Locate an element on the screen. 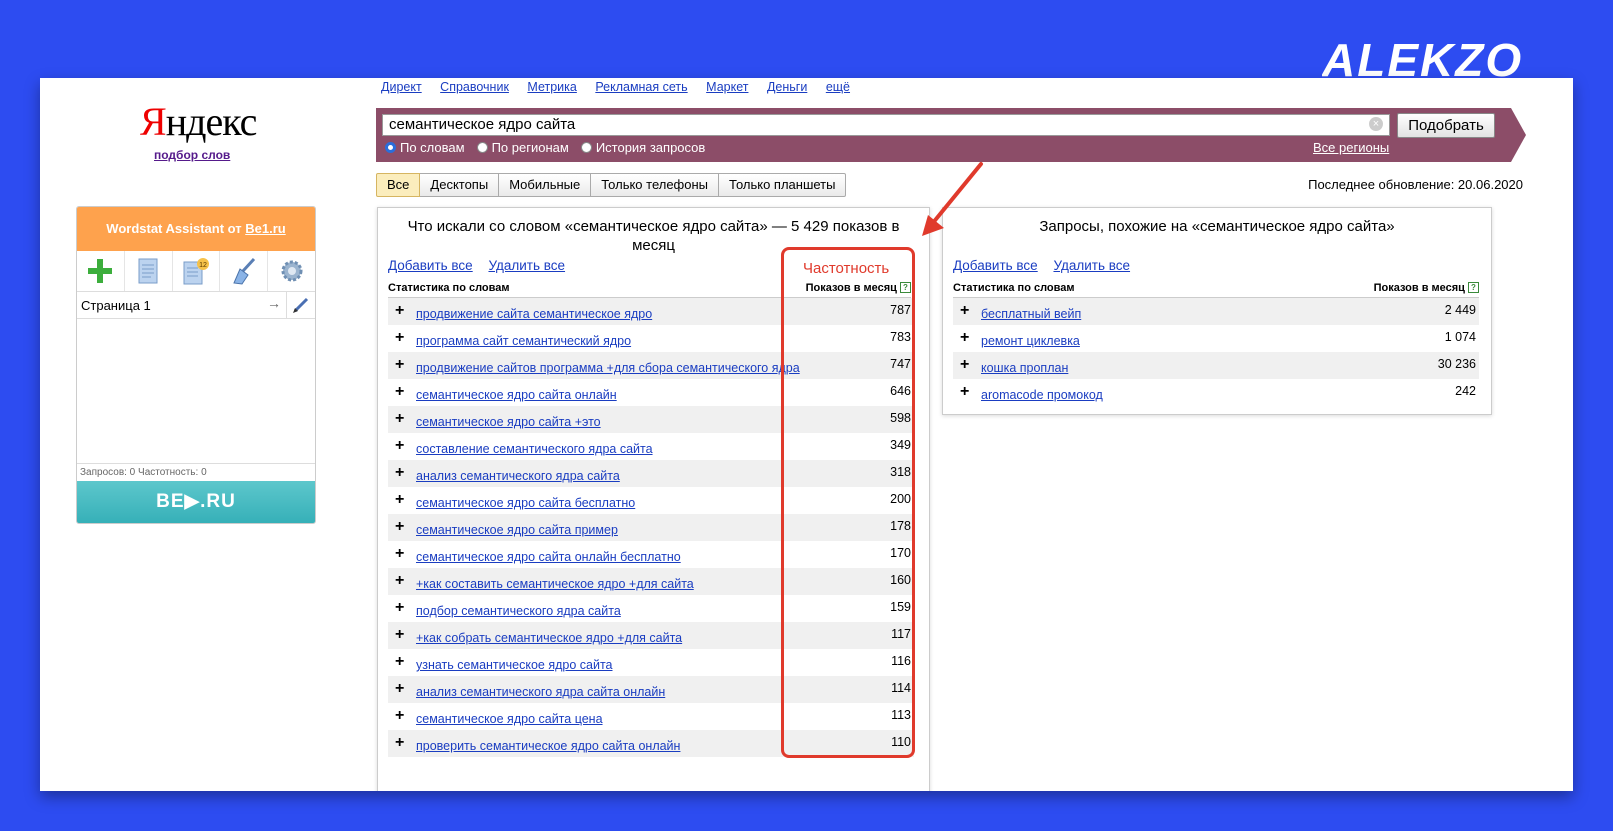 This screenshot has width=1613, height=831. tab-desktops: Десктопы is located at coordinates (460, 185).